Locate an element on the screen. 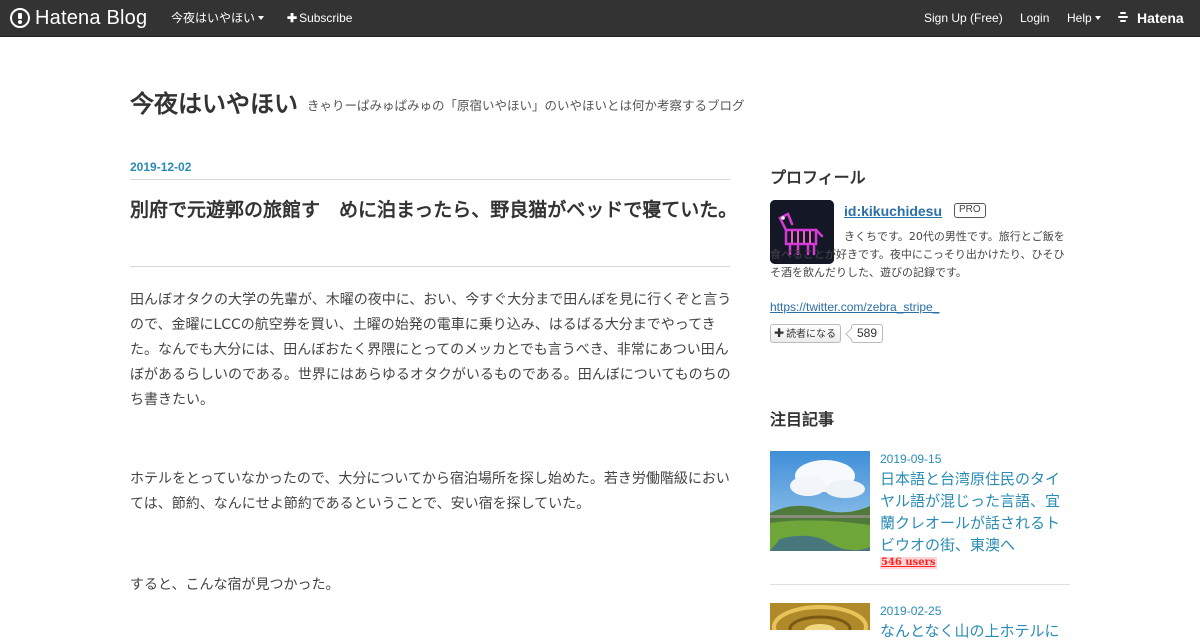 This screenshot has width=1200, height=642. entry-date: 2019-09-15 is located at coordinates (910, 459).